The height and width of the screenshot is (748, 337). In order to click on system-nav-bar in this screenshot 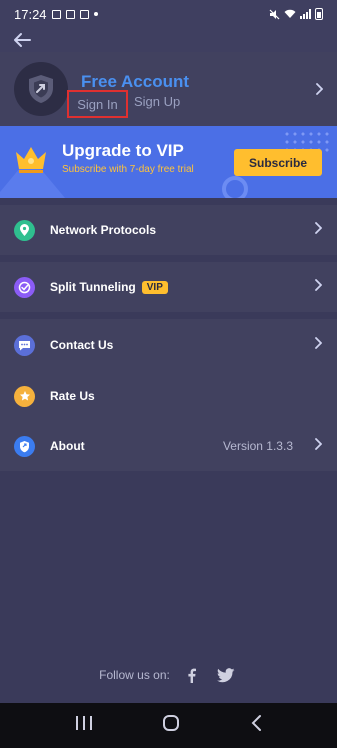, I will do `click(168, 725)`.